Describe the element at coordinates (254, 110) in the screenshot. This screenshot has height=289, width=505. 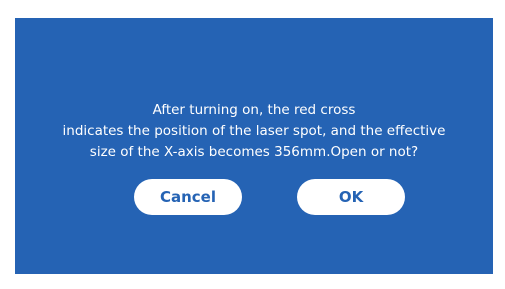
I see `dialog-message-line-1: After turning on, the red cross` at that location.